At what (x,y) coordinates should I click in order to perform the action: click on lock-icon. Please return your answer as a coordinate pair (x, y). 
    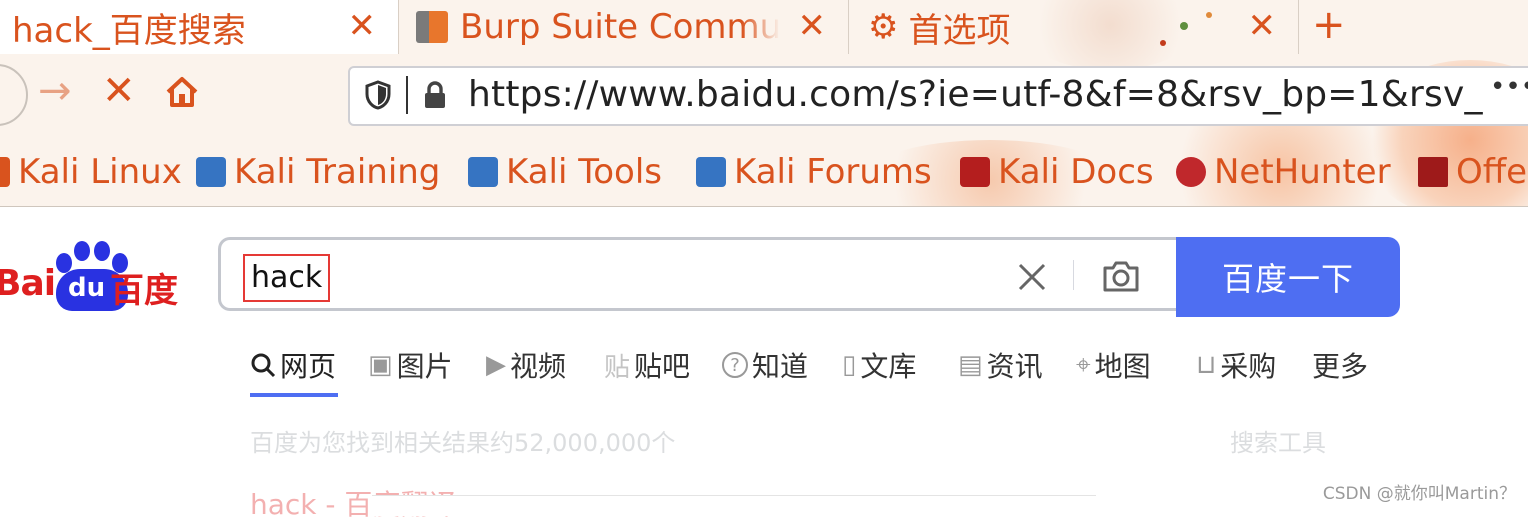
    Looking at the image, I should click on (435, 94).